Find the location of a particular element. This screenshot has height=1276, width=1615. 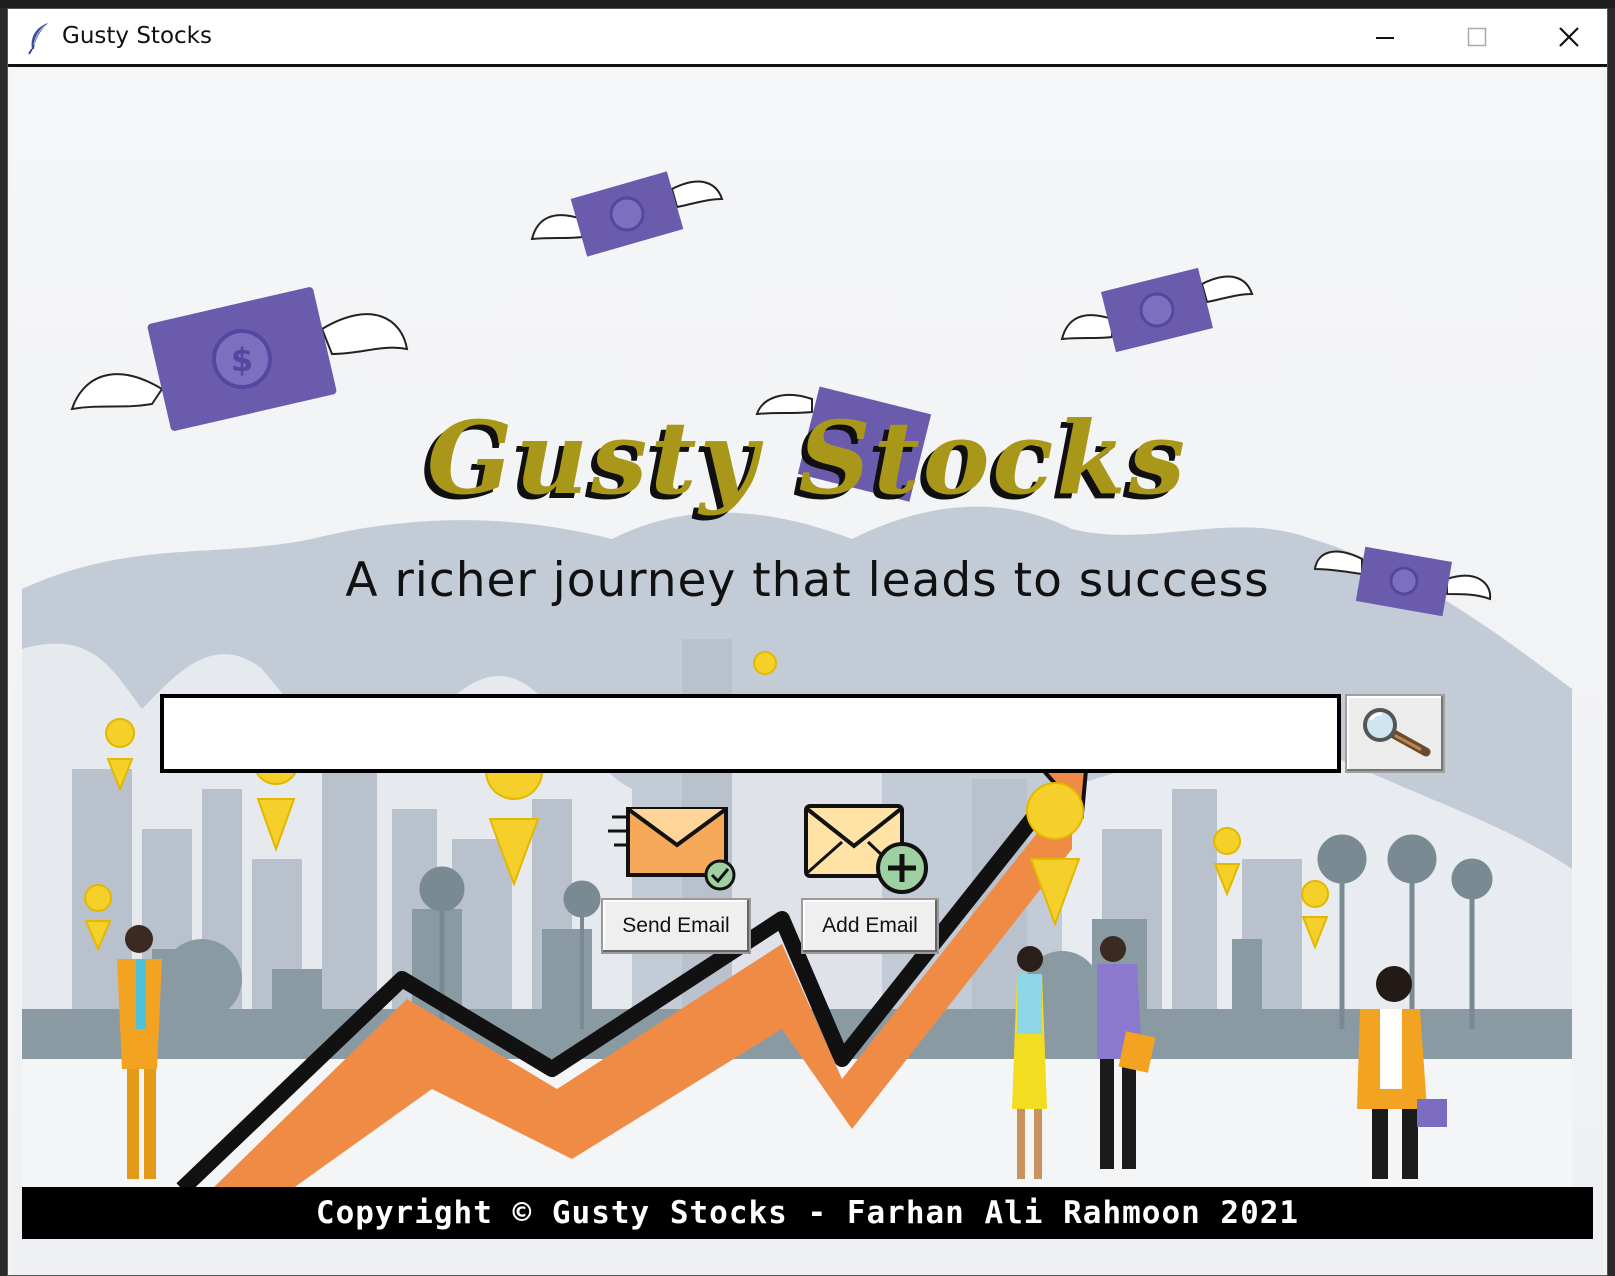

close-icon is located at coordinates (1569, 36).